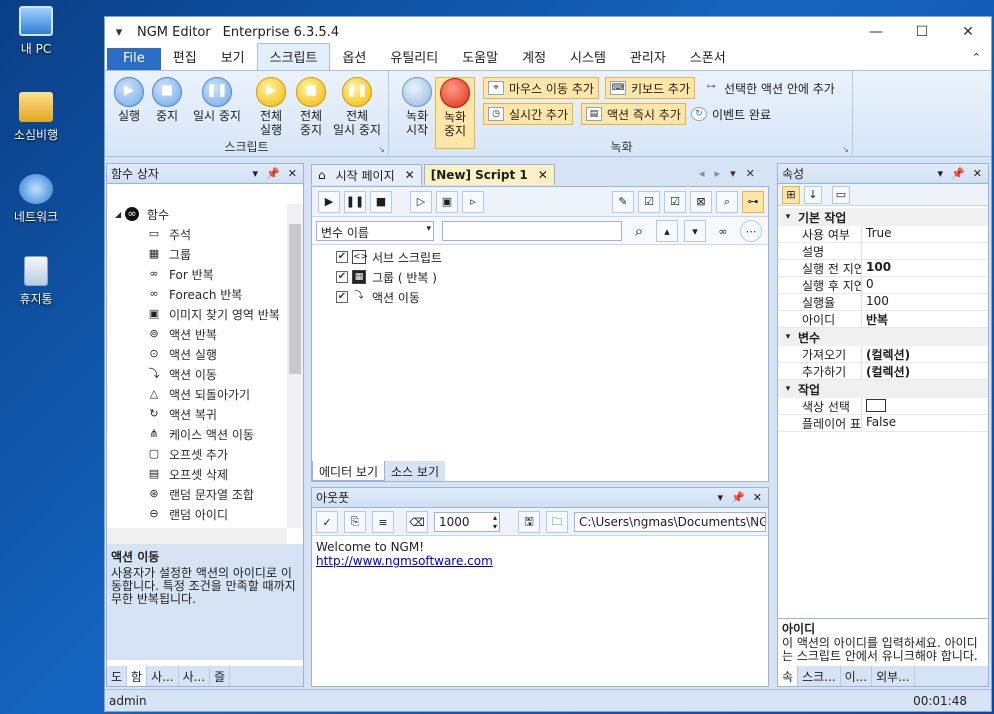  Describe the element at coordinates (36, 117) in the screenshot. I see `desktop-icon-user: 소심비행` at that location.